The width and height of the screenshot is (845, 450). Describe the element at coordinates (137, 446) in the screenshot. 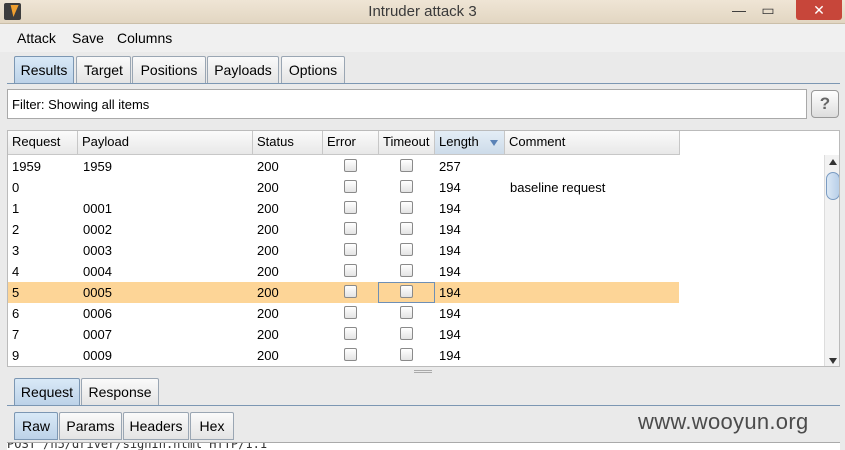

I see `raw-request-line: POST /h5/driver/signIn.html HTTP/1.1` at that location.